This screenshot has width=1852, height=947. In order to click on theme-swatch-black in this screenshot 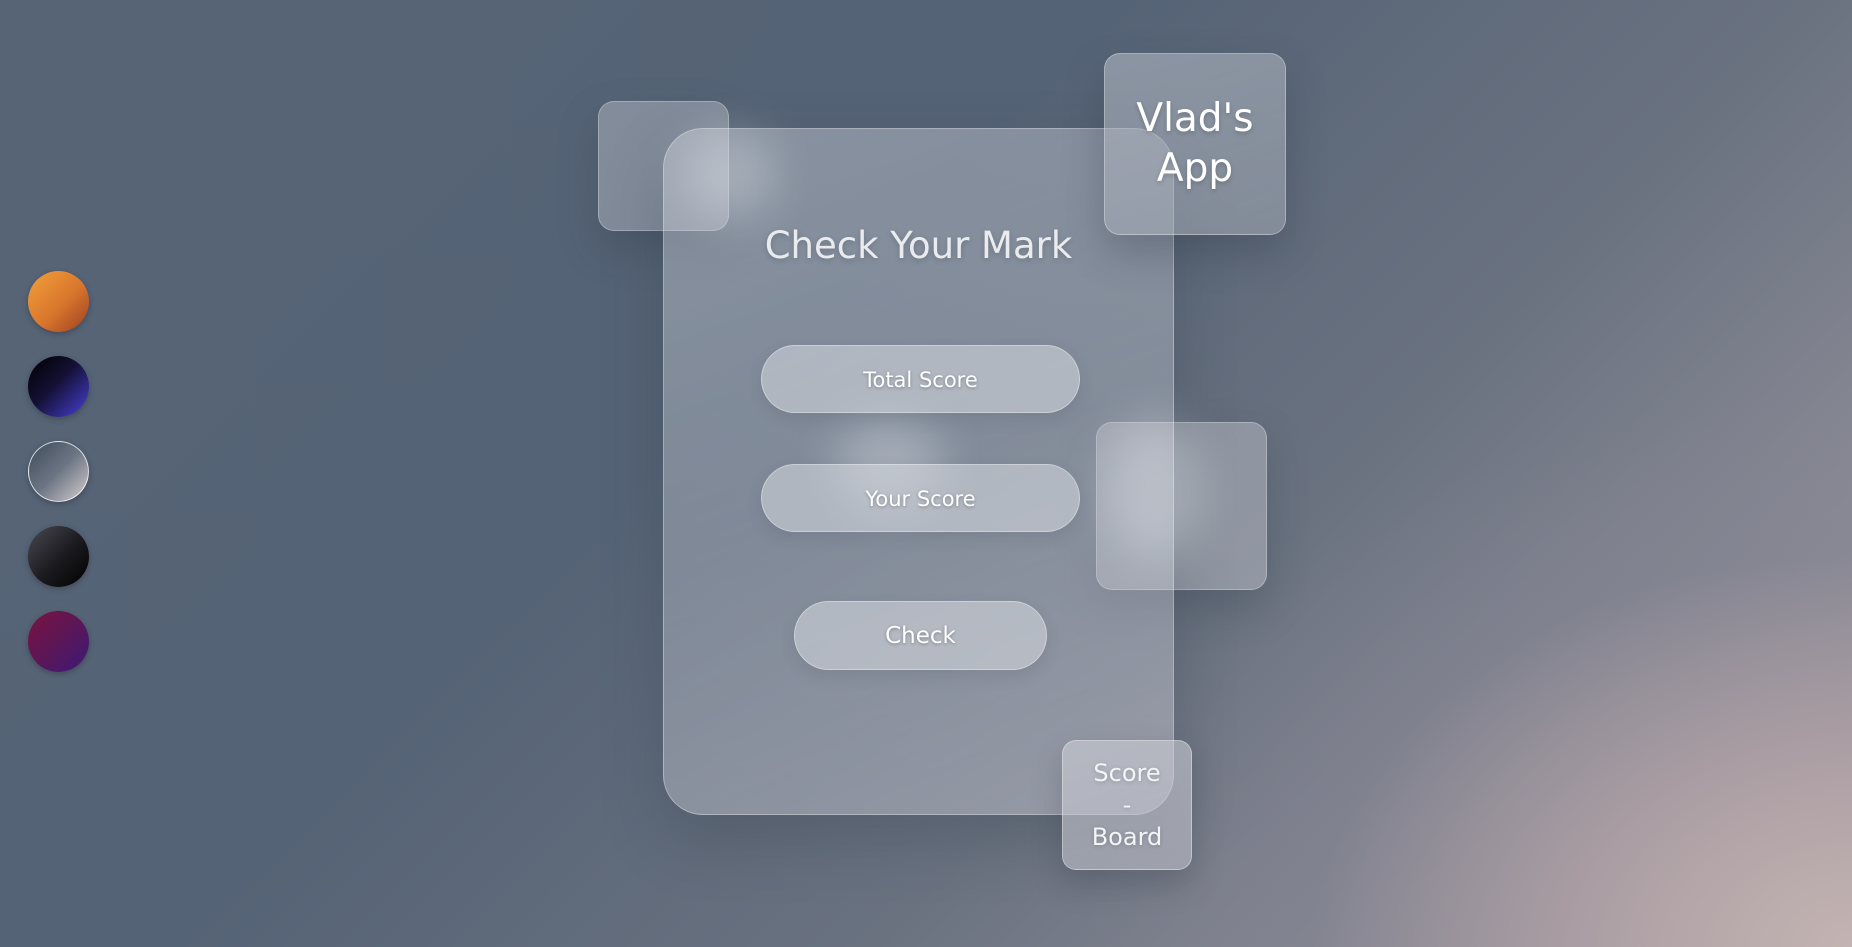, I will do `click(58, 556)`.